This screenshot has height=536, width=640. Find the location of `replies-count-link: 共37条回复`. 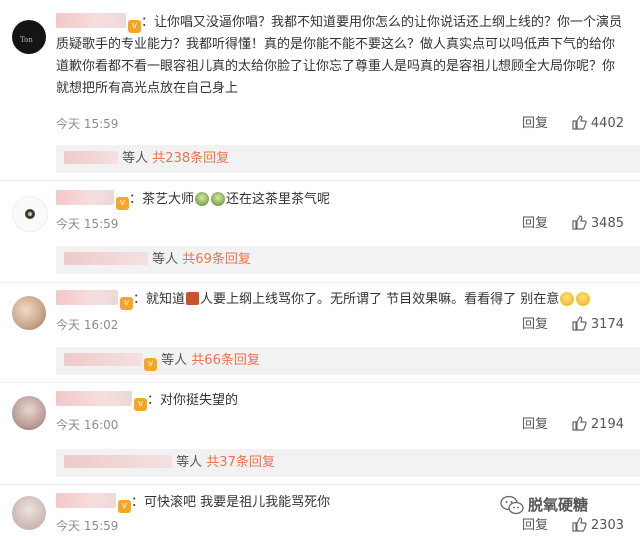

replies-count-link: 共37条回复 is located at coordinates (240, 462).